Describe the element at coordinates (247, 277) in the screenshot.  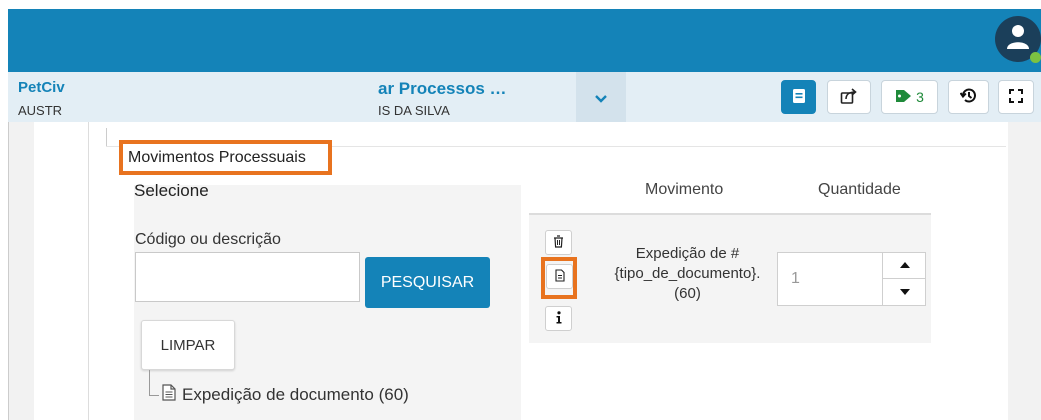
I see `search-input` at that location.